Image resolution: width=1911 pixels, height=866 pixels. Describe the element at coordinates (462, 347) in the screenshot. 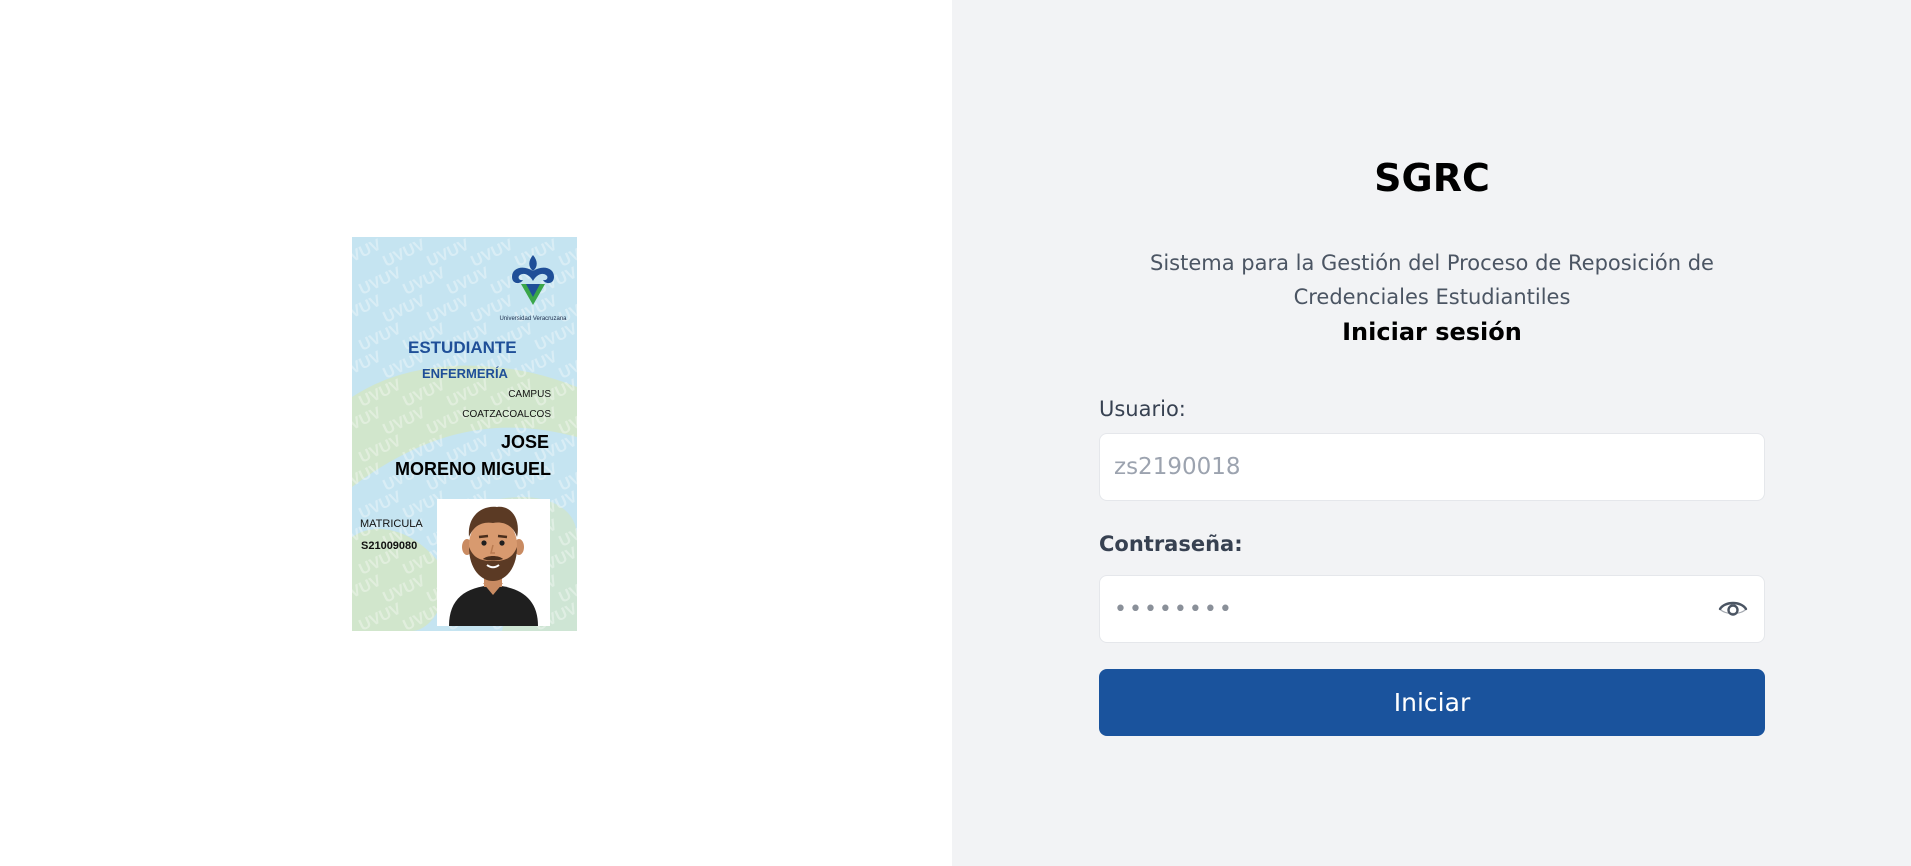

I see `card-role: ESTUDIANTE` at that location.